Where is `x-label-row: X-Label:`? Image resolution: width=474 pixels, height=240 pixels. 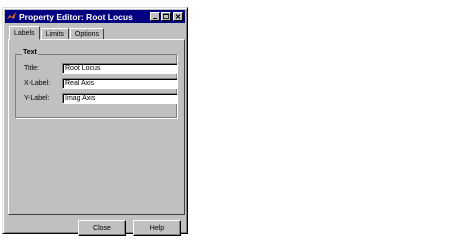
x-label-row: X-Label: is located at coordinates (101, 83).